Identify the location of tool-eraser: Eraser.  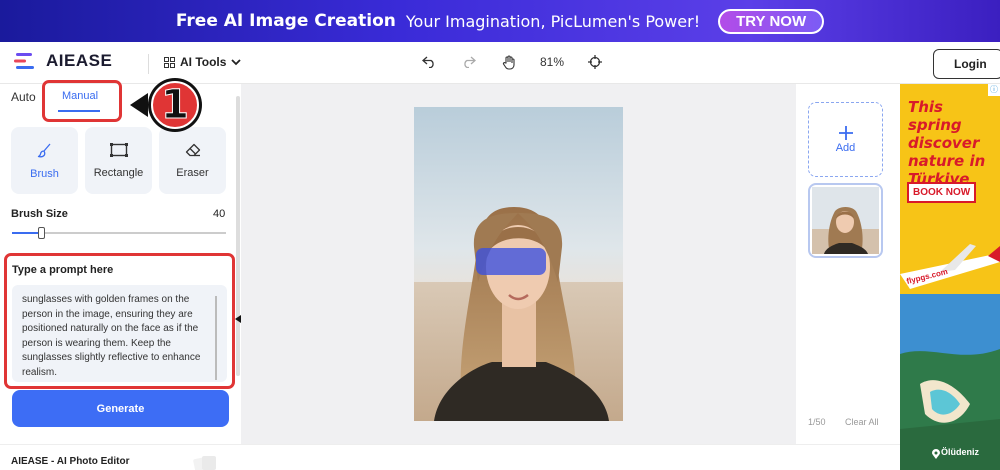
(192, 160).